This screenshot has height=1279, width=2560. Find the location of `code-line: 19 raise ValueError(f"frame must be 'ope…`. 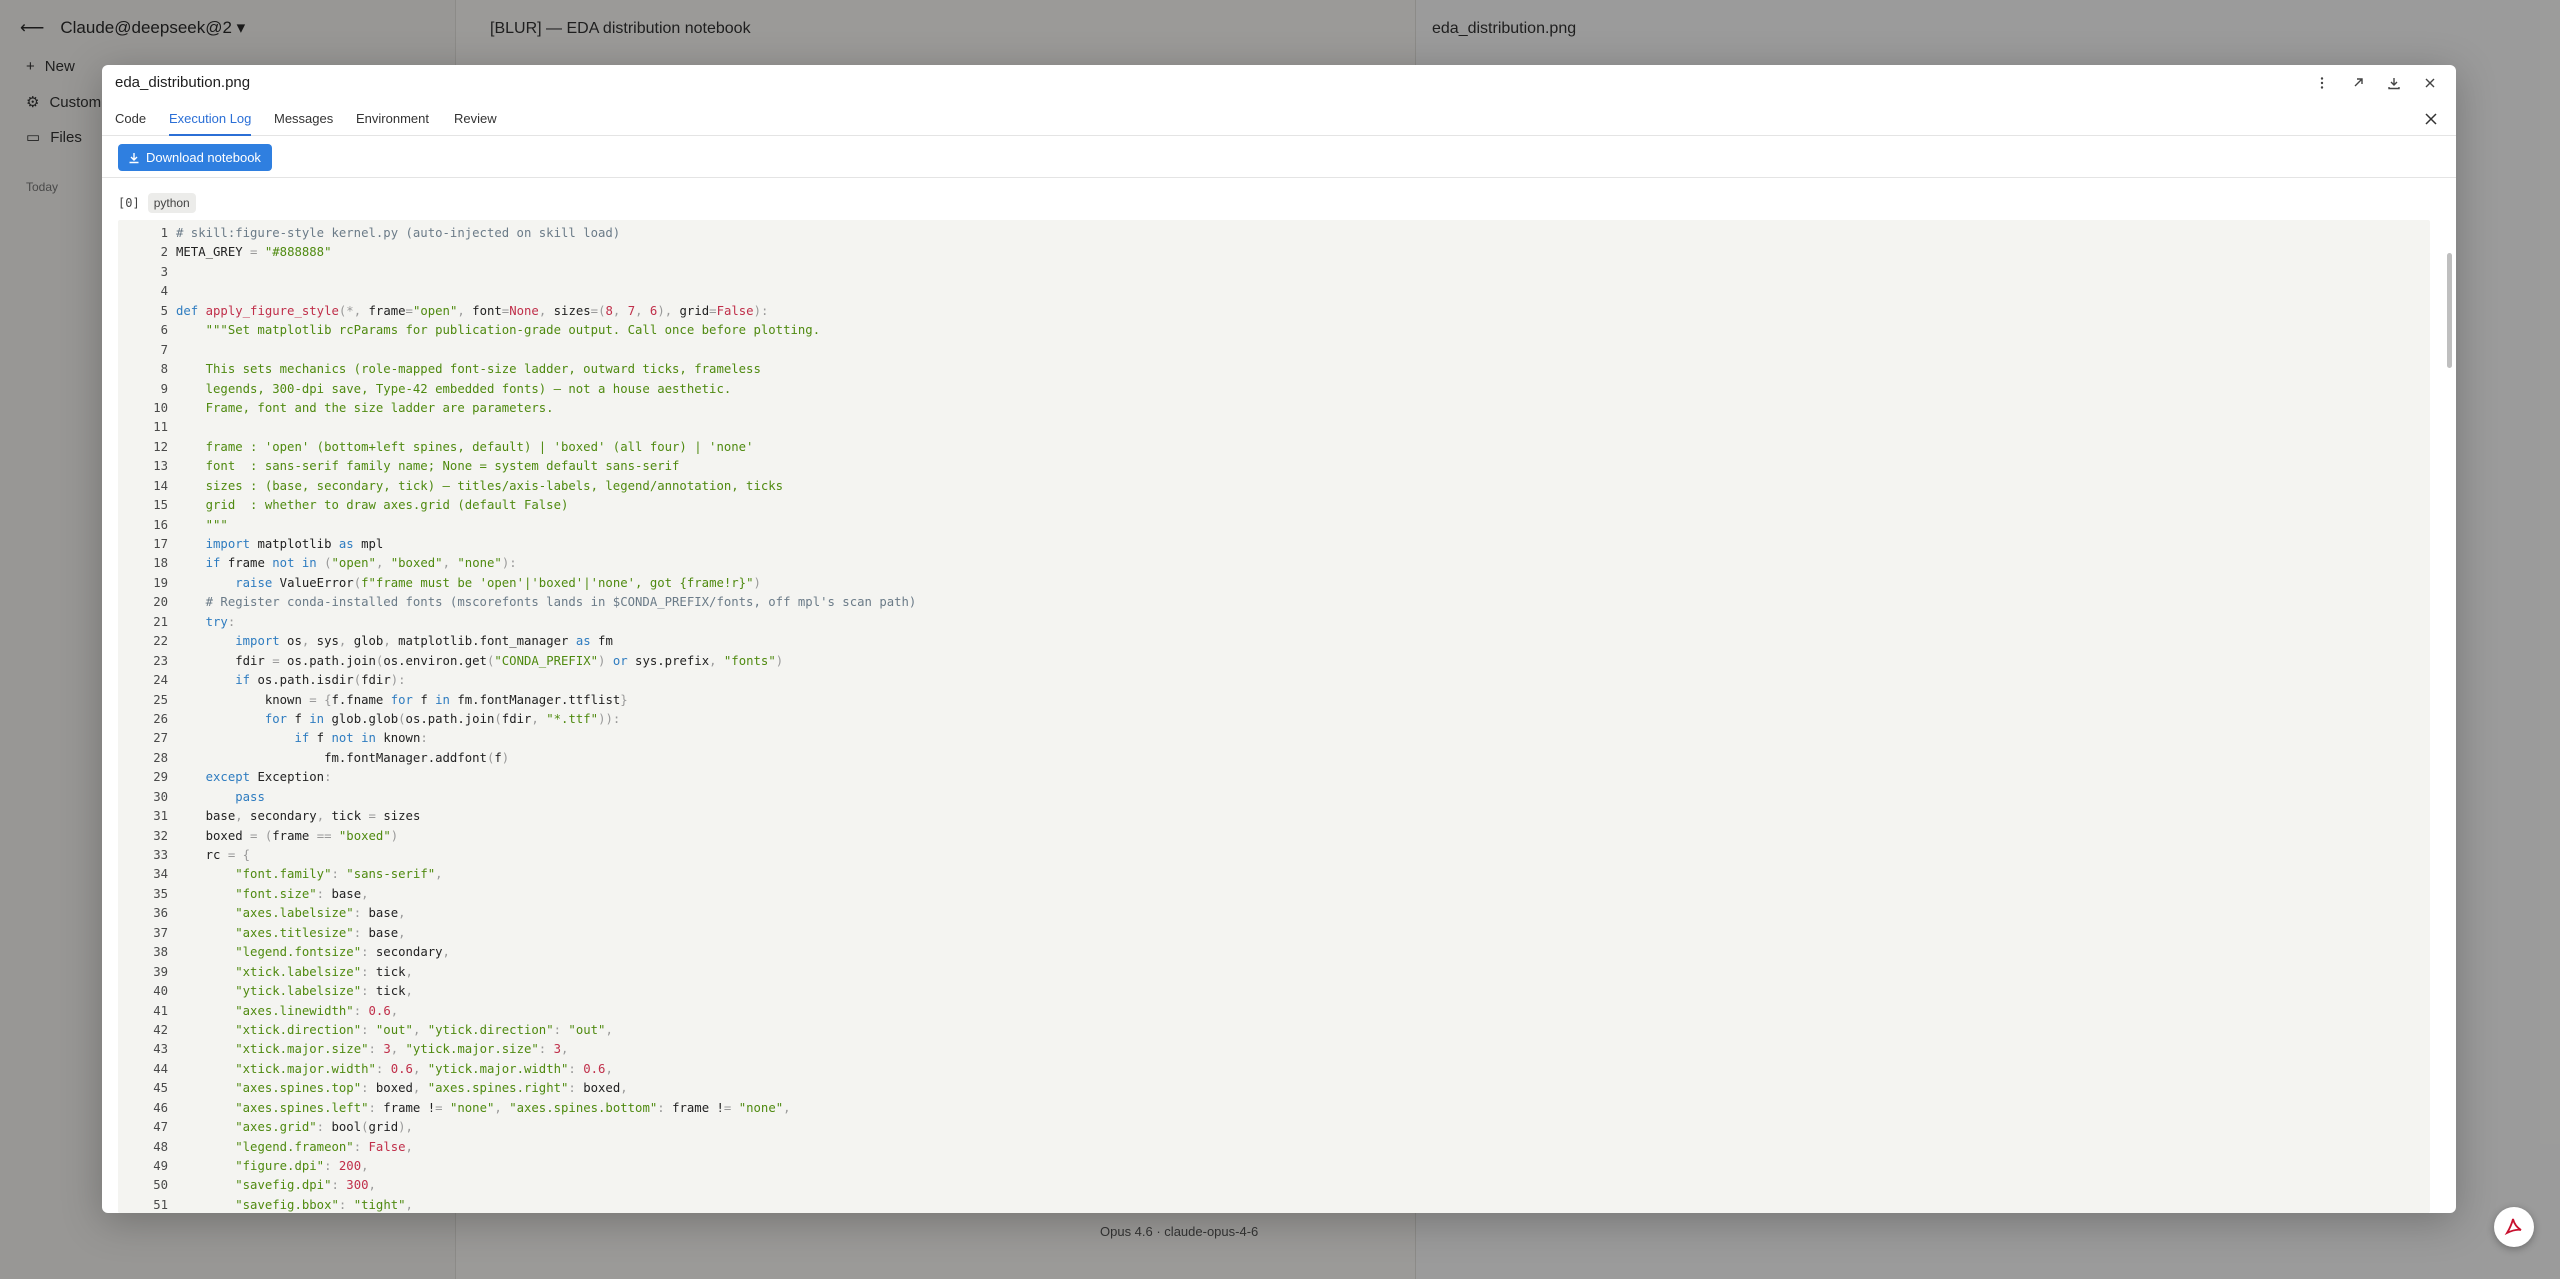

code-line: 19 raise ValueError(f"frame must be 'ope… is located at coordinates (1274, 583).